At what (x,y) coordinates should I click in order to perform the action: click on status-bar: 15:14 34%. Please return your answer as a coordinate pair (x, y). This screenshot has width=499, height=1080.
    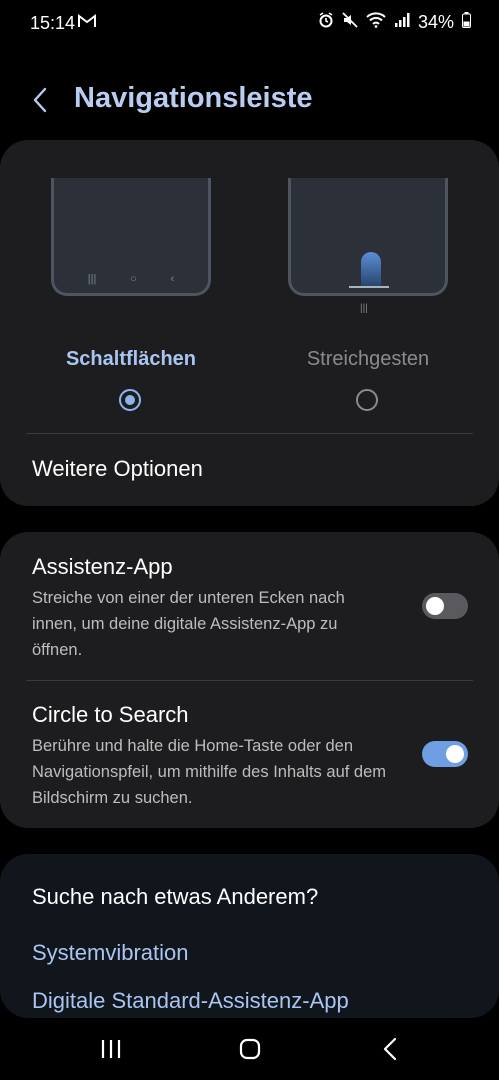
    Looking at the image, I should click on (249, 24).